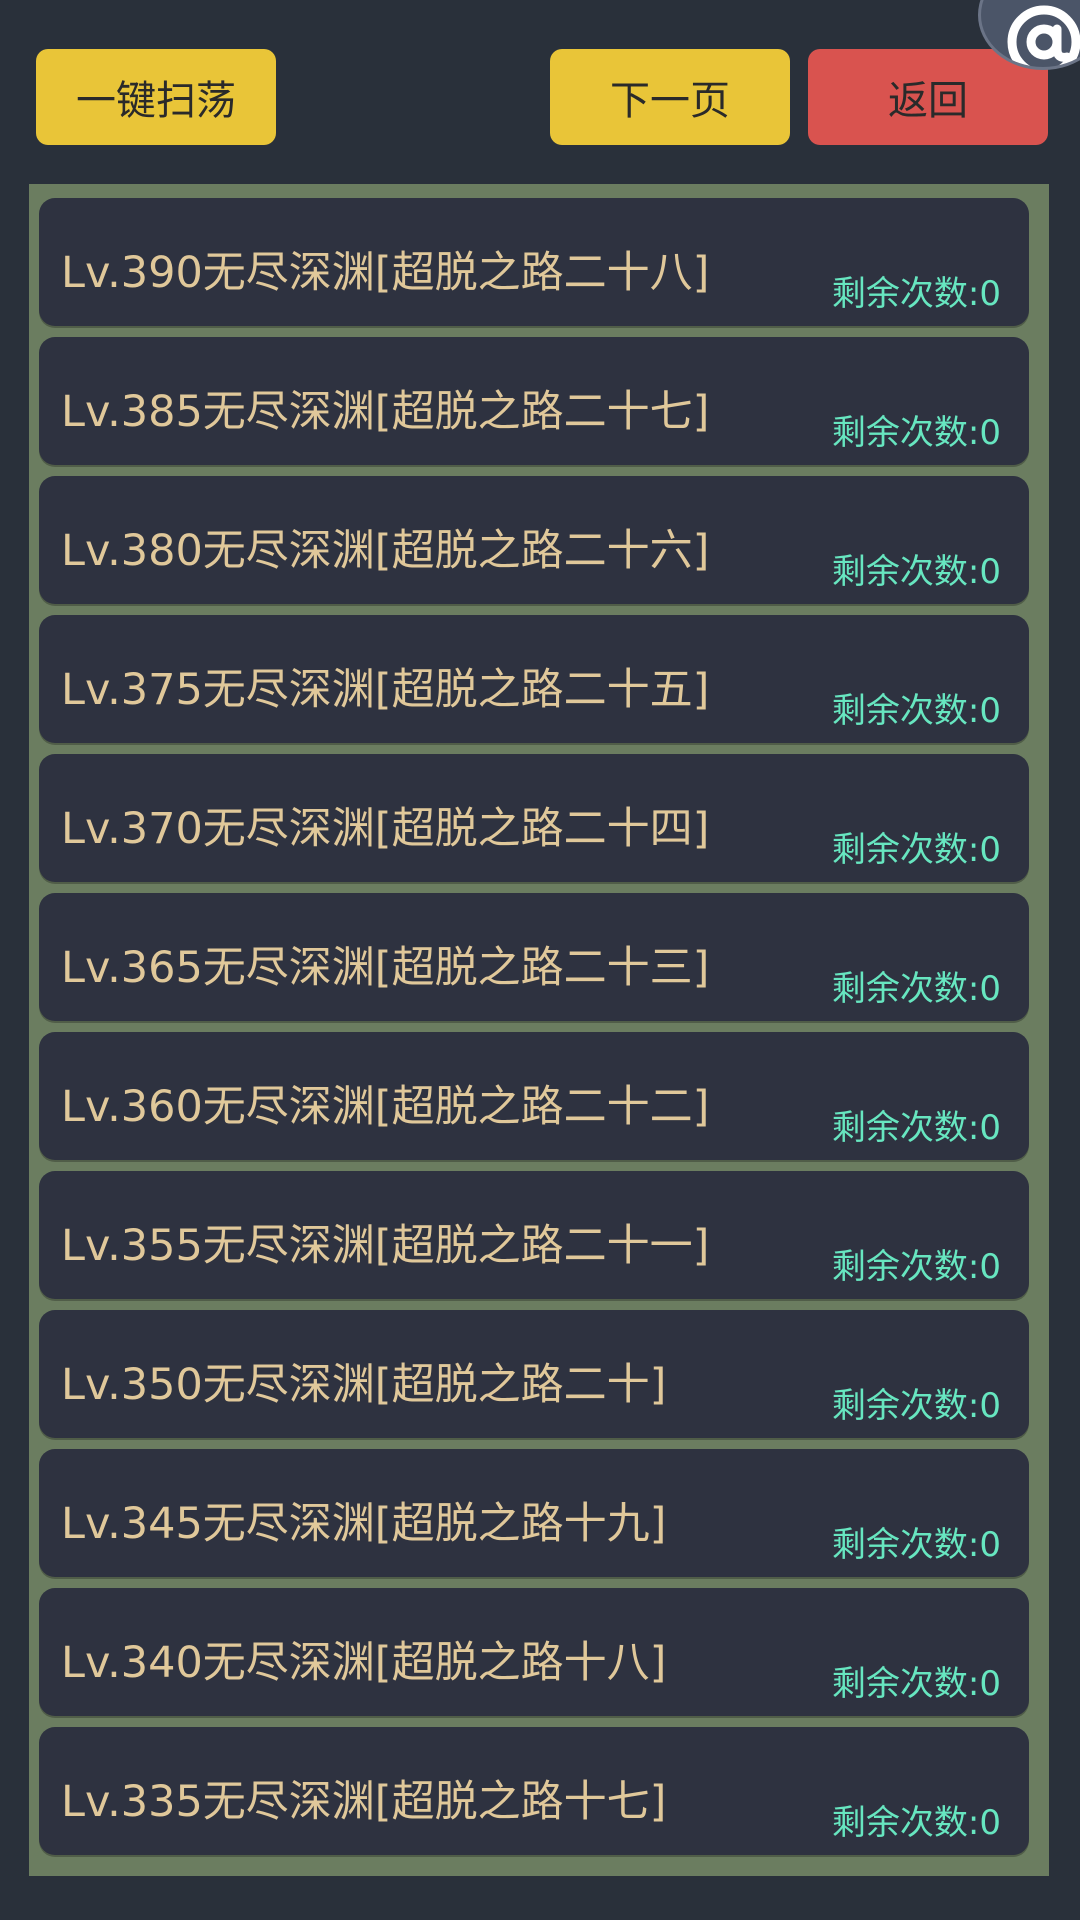 The width and height of the screenshot is (1080, 1920). I want to click on level-item-335: Lv.335无尽深渊[超脱之路十七] 剩余次数:0, so click(534, 1791).